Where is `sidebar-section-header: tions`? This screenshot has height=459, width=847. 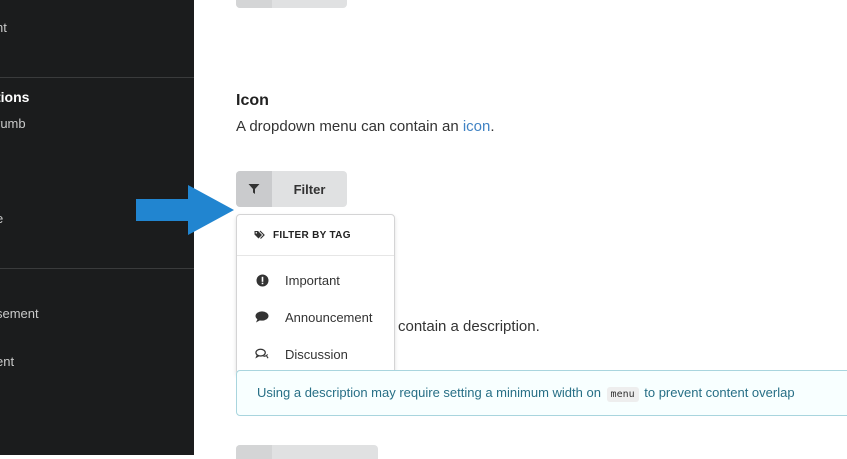 sidebar-section-header: tions is located at coordinates (14, 97).